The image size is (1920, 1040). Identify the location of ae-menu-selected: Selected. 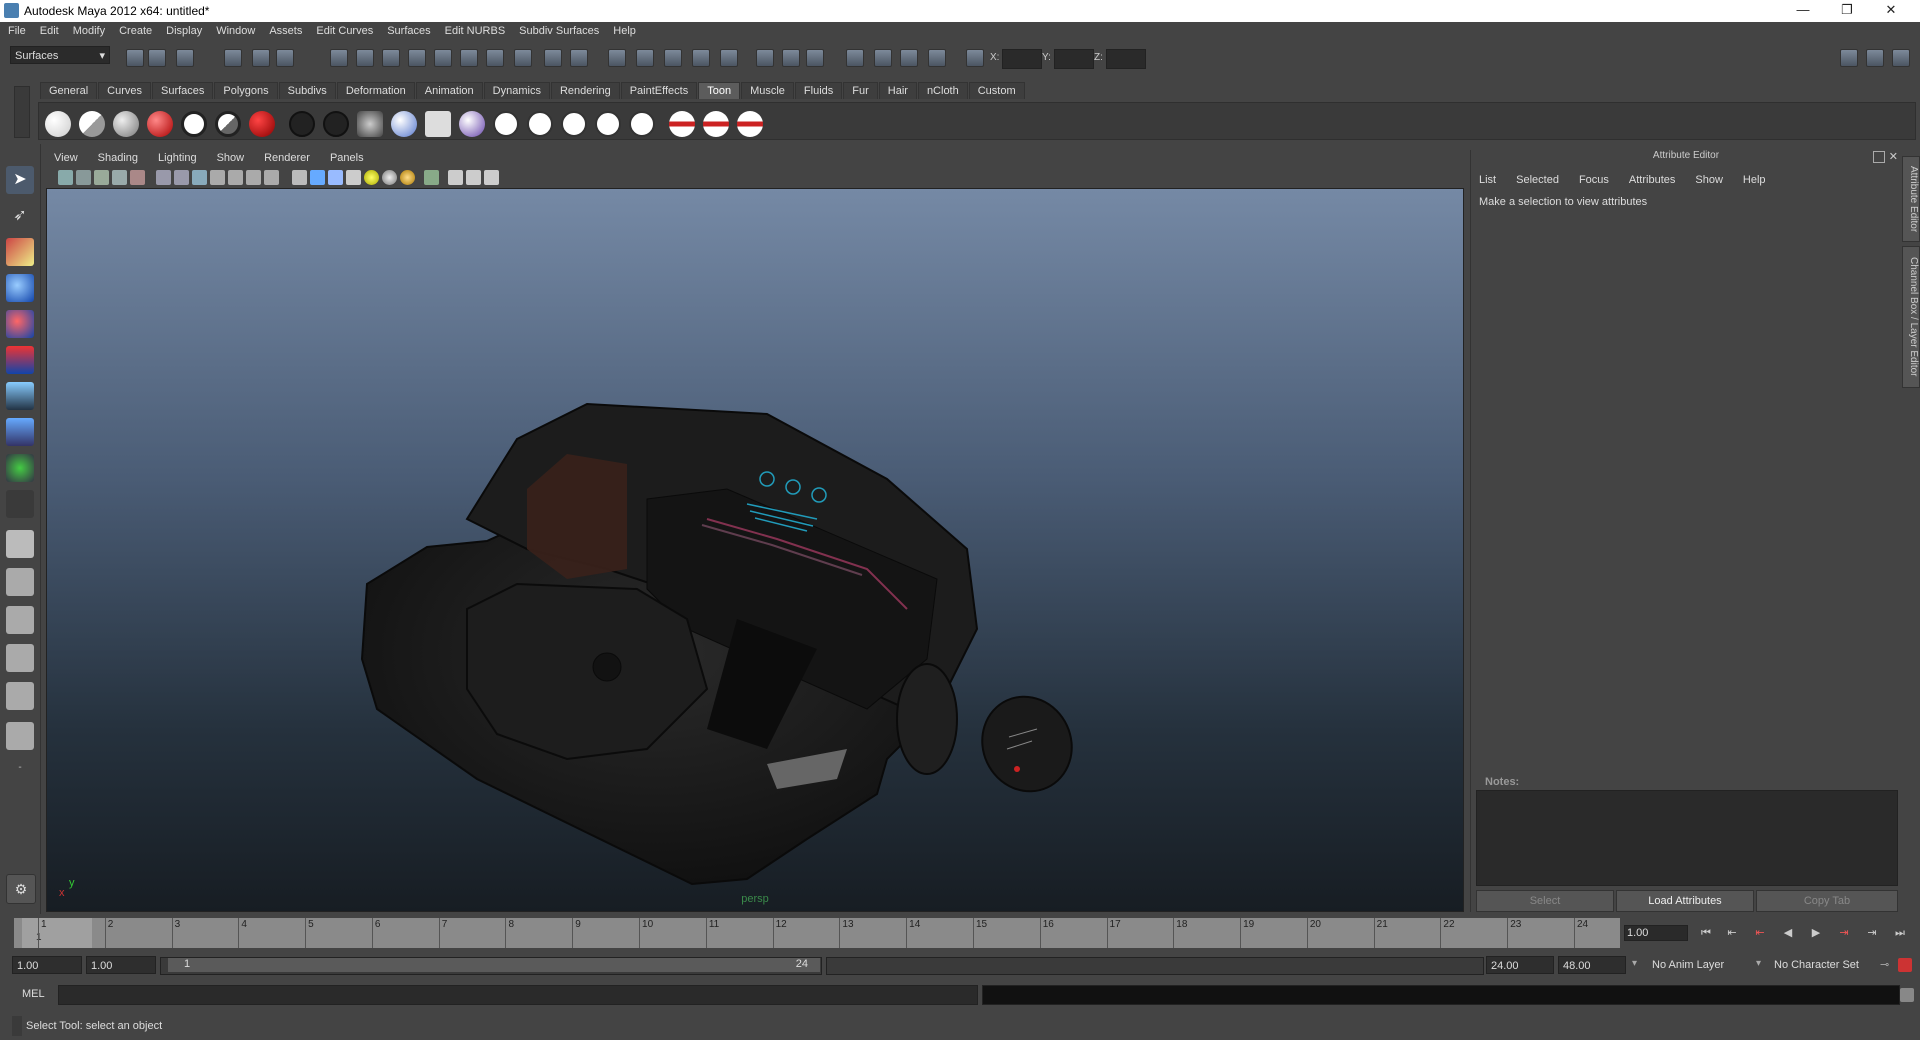
(1537, 180).